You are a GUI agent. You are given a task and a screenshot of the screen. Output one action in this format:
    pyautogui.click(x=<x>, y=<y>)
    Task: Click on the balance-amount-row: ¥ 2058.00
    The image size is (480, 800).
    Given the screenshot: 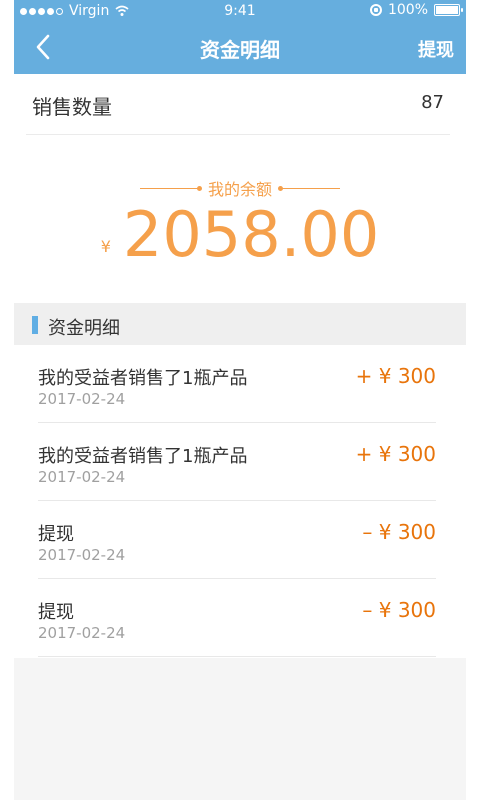 What is the action you would take?
    pyautogui.click(x=240, y=235)
    